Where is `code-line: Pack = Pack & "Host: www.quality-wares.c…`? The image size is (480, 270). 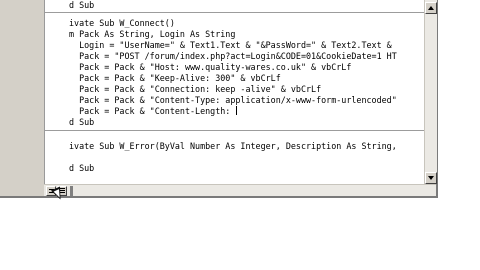 code-line: Pack = Pack & "Host: www.quality-wares.c… is located at coordinates (210, 67).